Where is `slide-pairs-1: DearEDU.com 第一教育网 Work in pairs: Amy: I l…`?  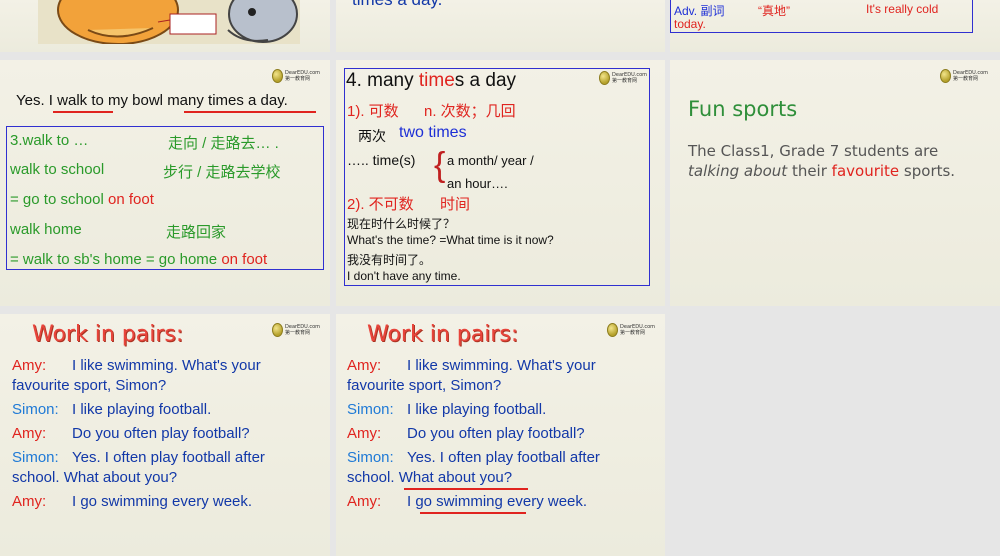 slide-pairs-1: DearEDU.com 第一教育网 Work in pairs: Amy: I l… is located at coordinates (165, 435).